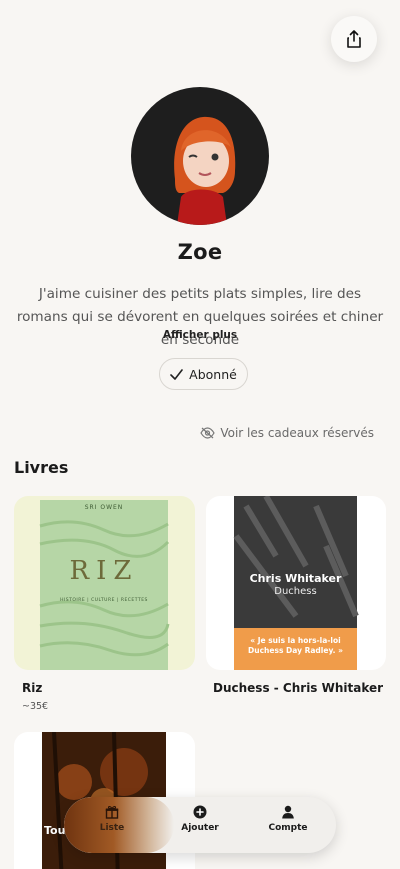 The width and height of the screenshot is (400, 869). Describe the element at coordinates (104, 571) in the screenshot. I see `cover-title: RIZ` at that location.